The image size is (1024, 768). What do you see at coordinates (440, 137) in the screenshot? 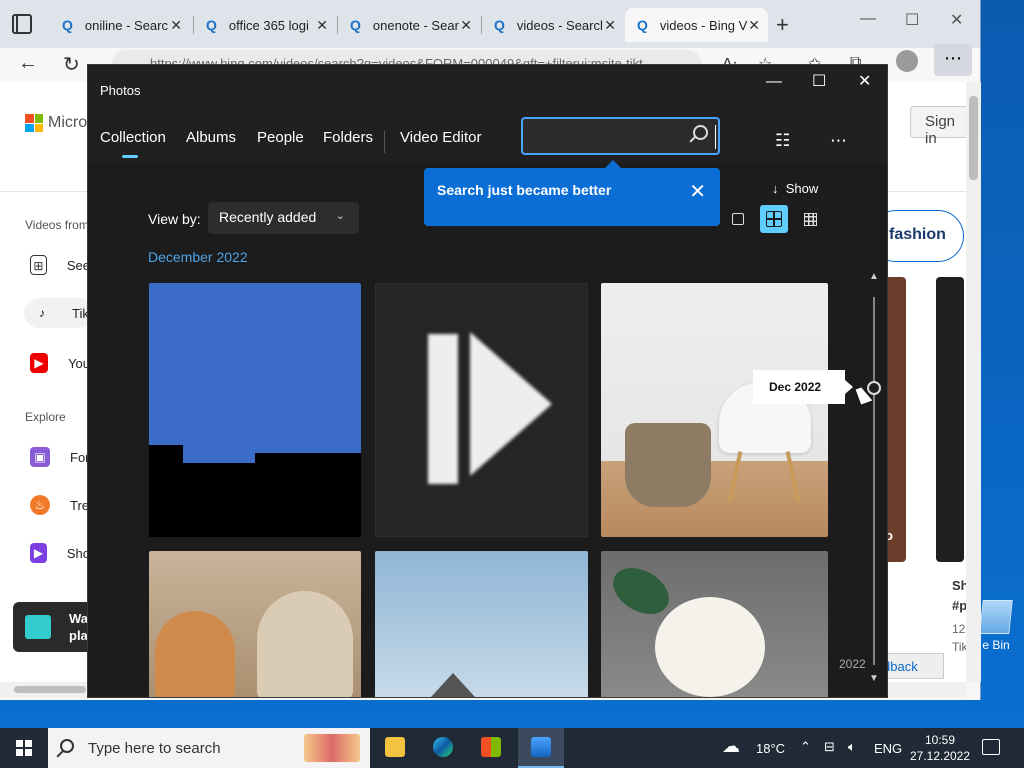
I see `tab-video-editor: Video Editor` at bounding box center [440, 137].